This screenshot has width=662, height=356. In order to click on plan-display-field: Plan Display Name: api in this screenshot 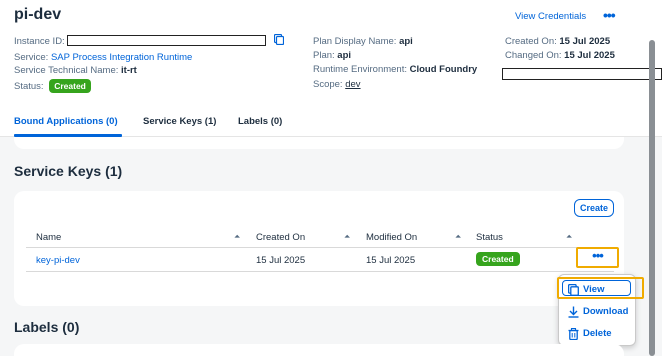, I will do `click(363, 41)`.